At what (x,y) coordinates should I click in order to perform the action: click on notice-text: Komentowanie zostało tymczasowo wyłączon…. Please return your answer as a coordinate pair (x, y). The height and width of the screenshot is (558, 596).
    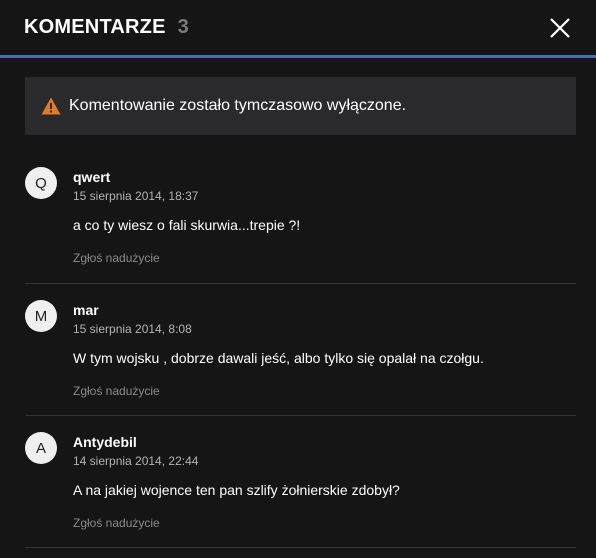
    Looking at the image, I should click on (238, 105).